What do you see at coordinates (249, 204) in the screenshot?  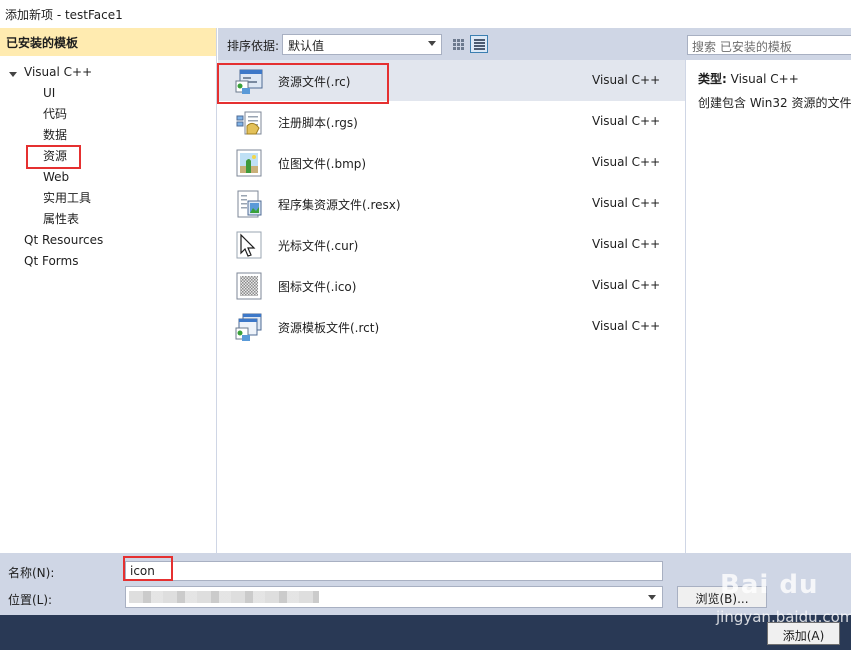 I see `assembly-resource-icon` at bounding box center [249, 204].